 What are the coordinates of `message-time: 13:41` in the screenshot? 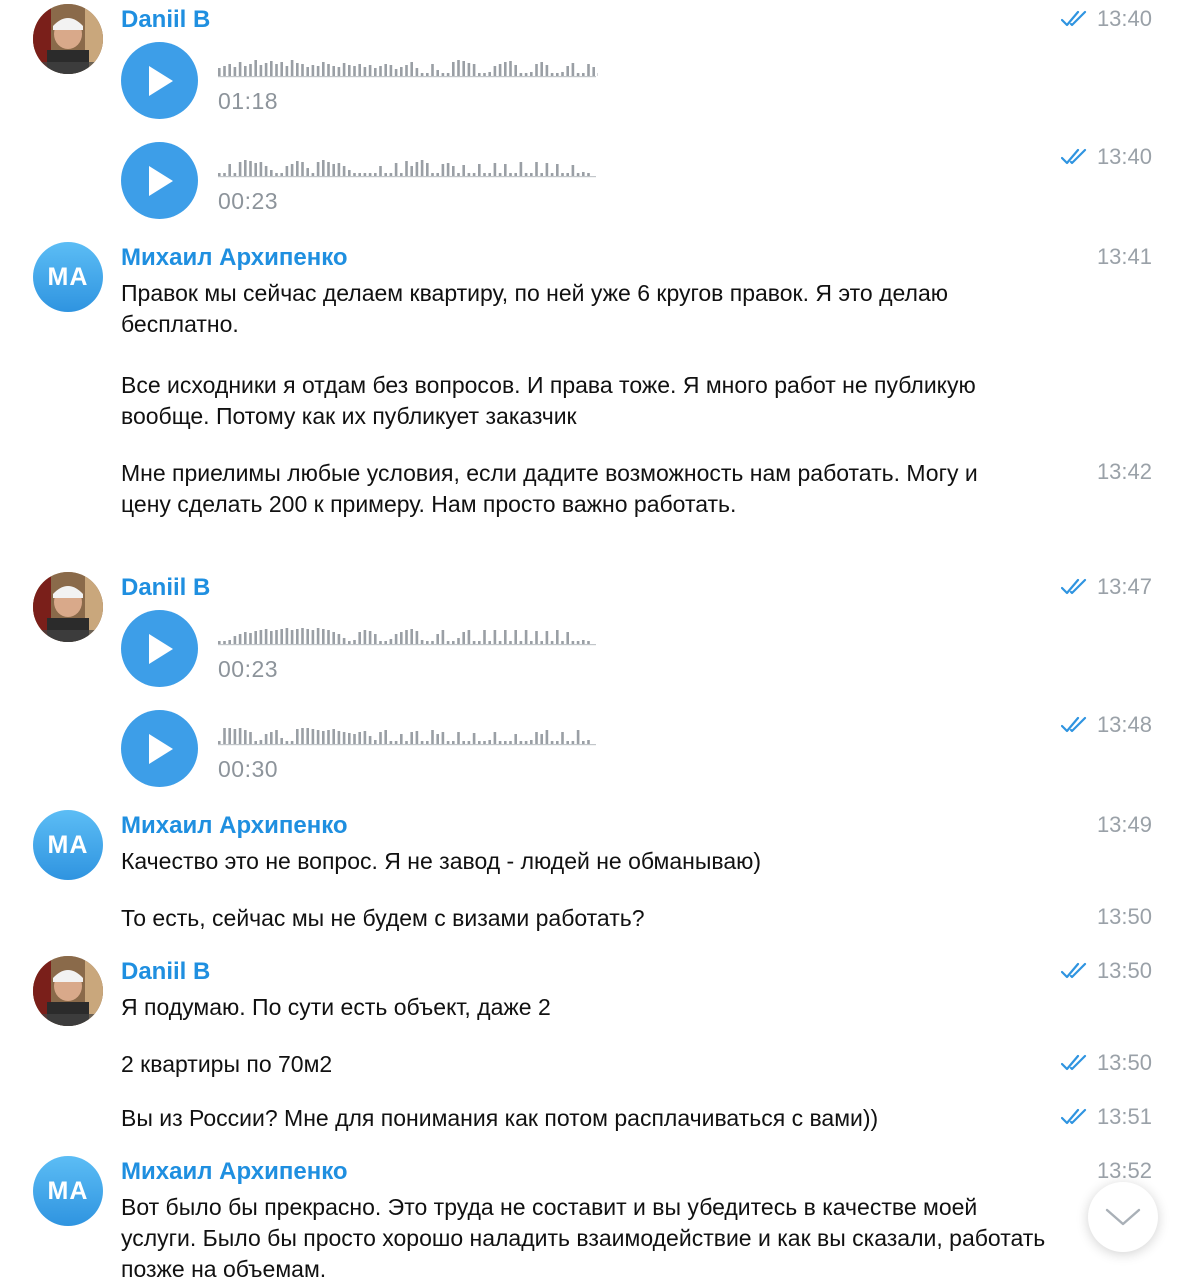 It's located at (1124, 257).